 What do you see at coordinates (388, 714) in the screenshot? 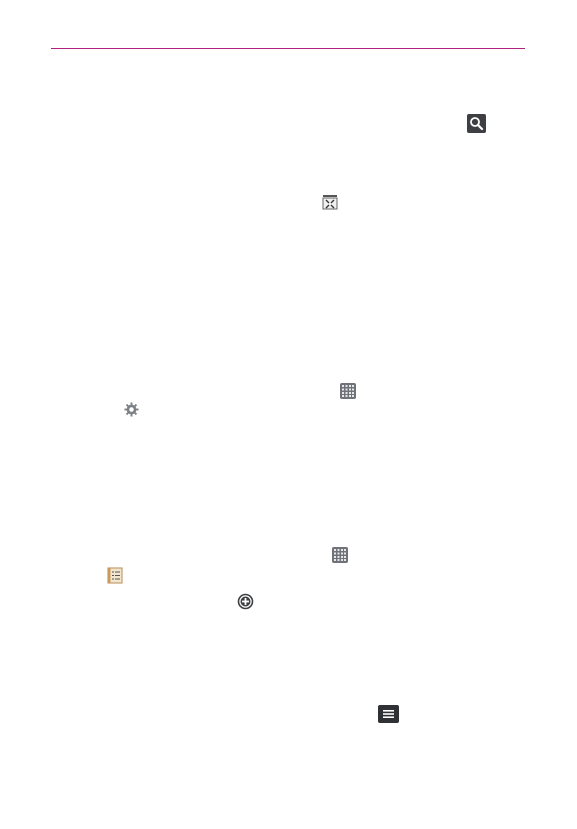
I see `menu-icon` at bounding box center [388, 714].